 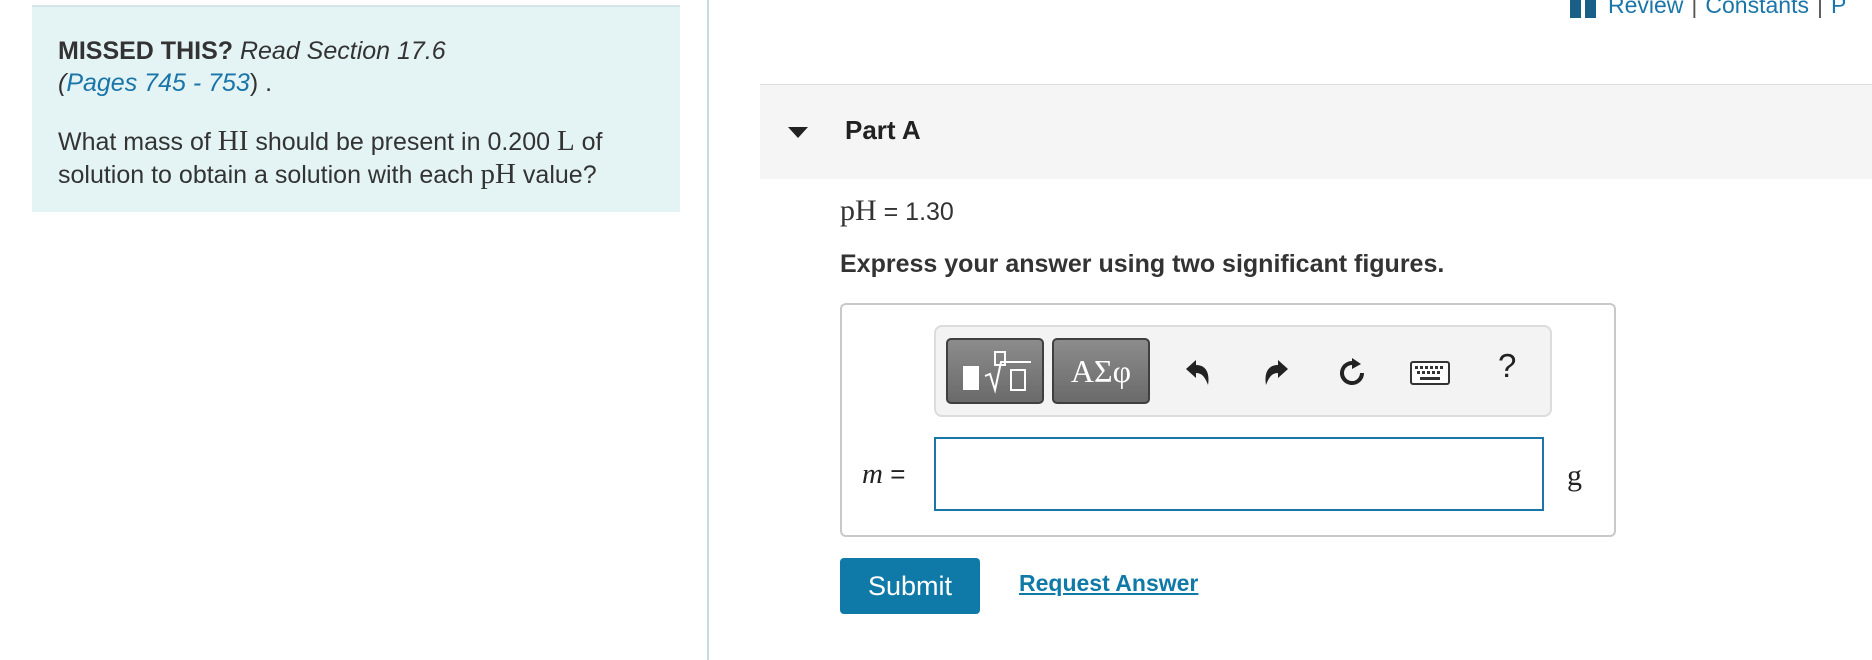 What do you see at coordinates (1574, 475) in the screenshot?
I see `unit-label: g` at bounding box center [1574, 475].